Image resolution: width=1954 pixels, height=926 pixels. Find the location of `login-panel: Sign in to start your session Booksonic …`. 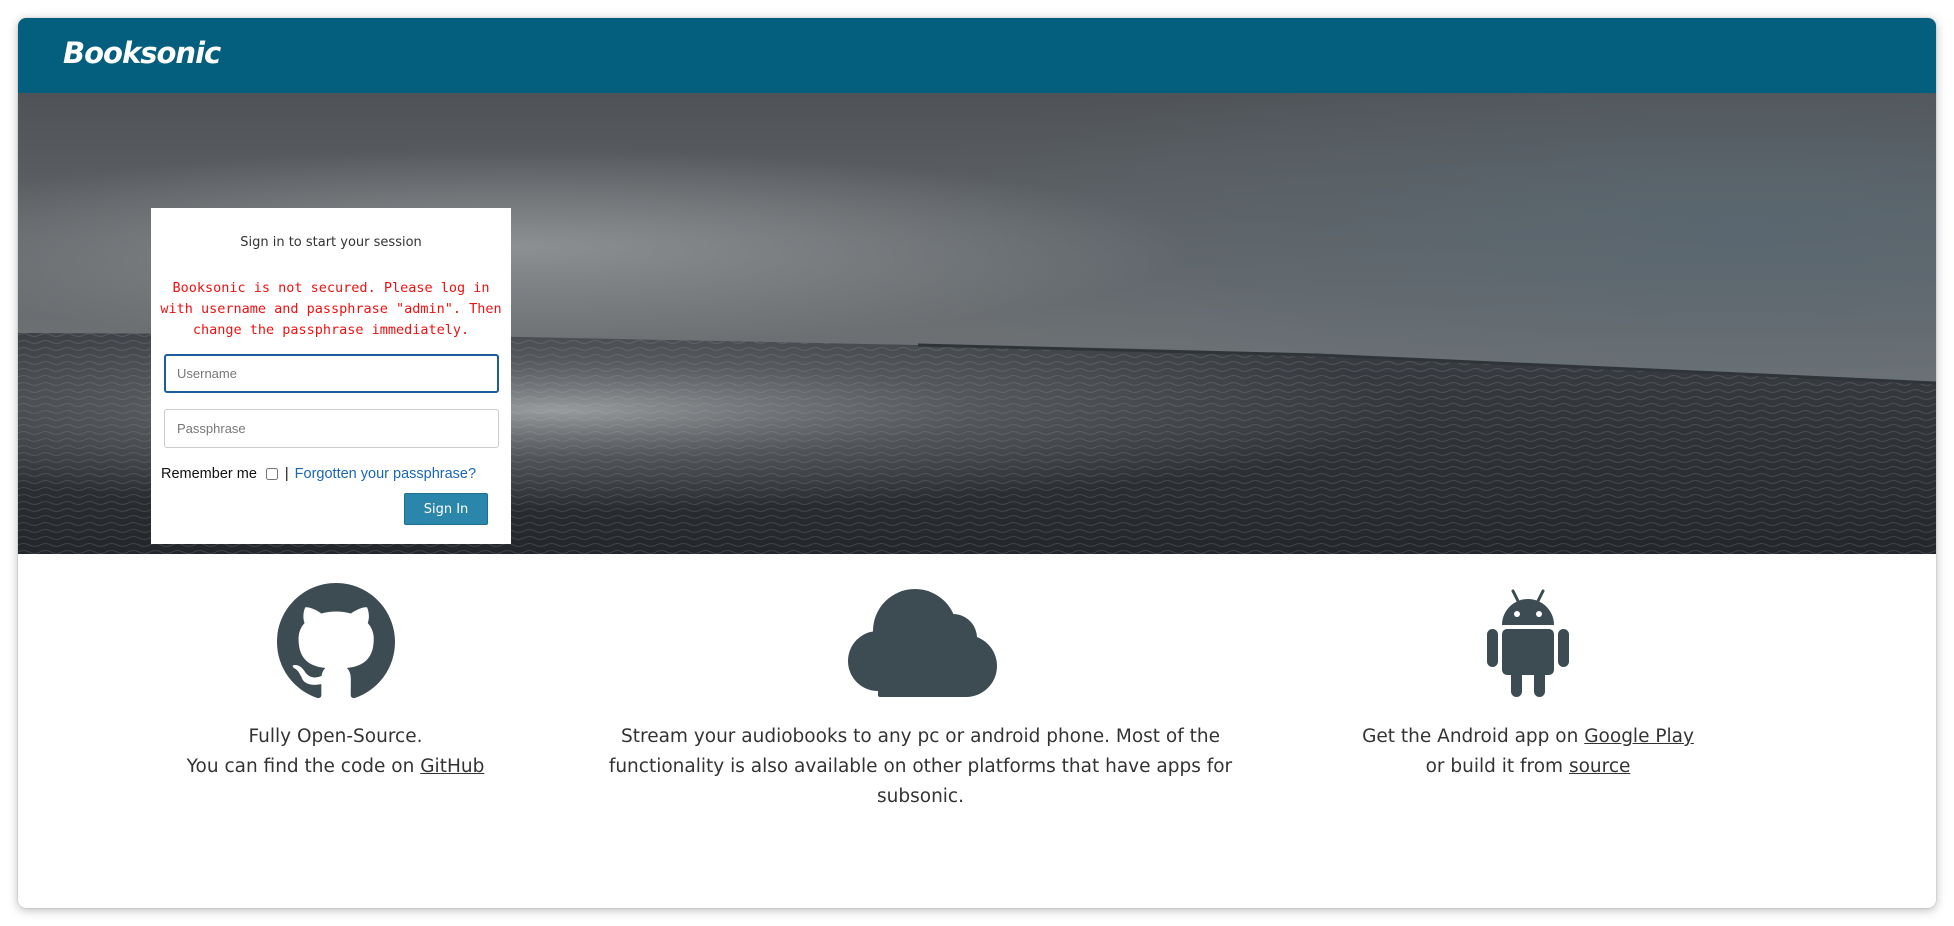

login-panel: Sign in to start your session Booksonic … is located at coordinates (331, 376).